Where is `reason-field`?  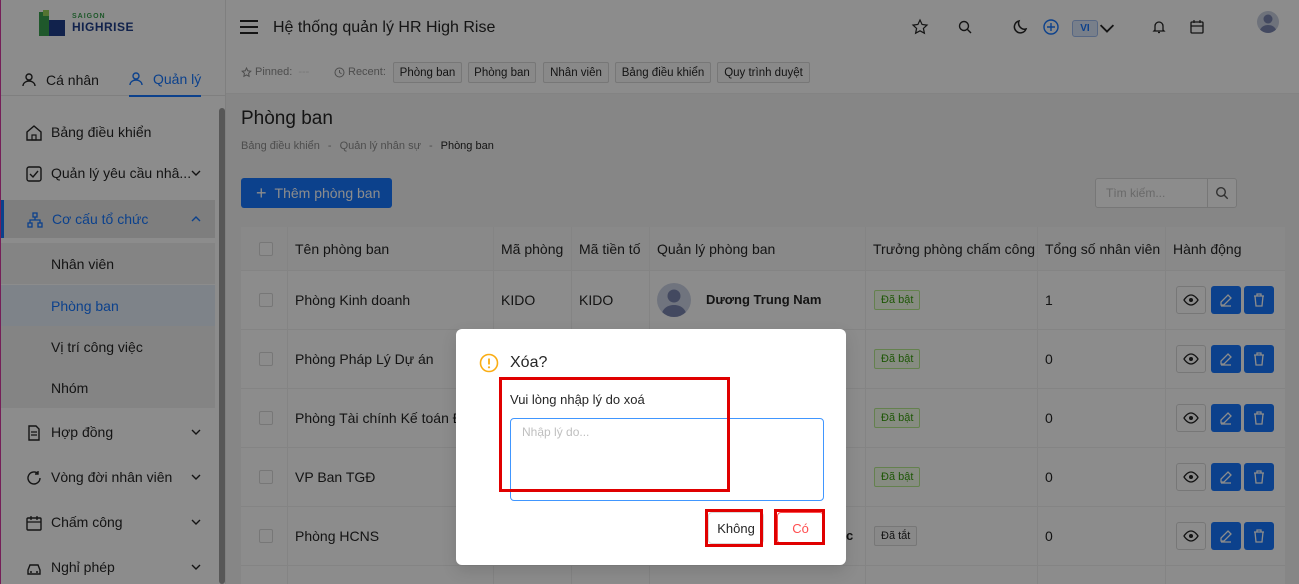 reason-field is located at coordinates (667, 459).